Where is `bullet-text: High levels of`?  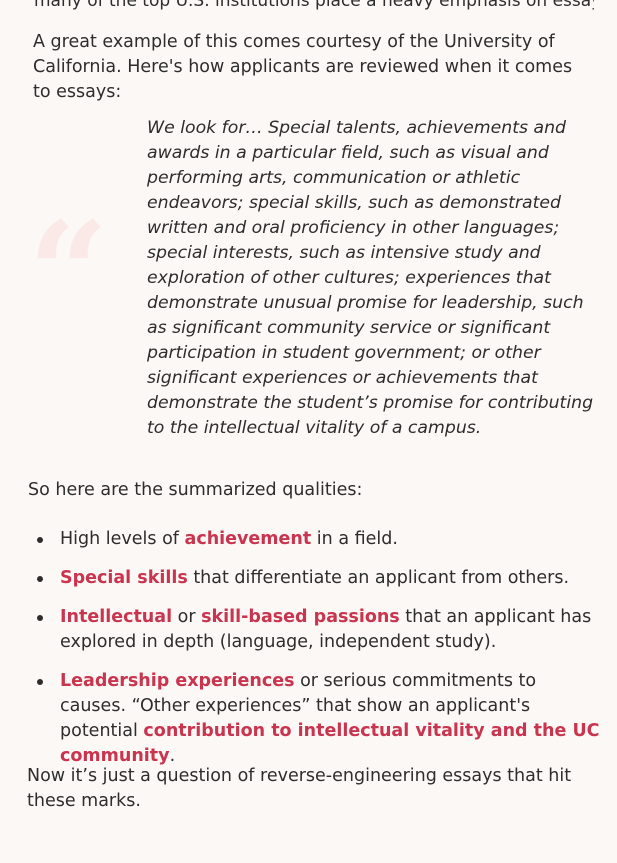 bullet-text: High levels of is located at coordinates (122, 539).